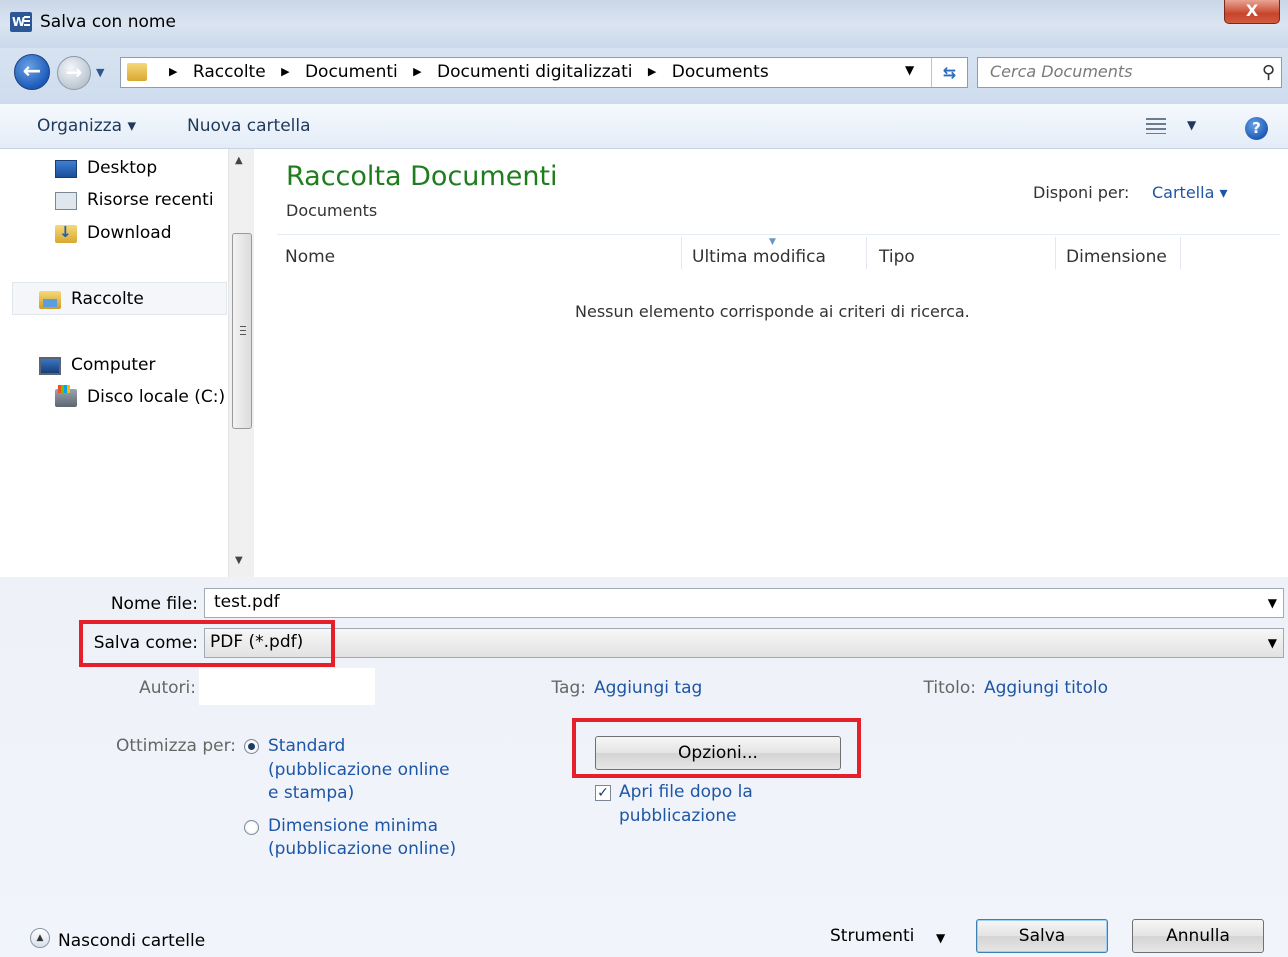  I want to click on sidebar-item-download: Download, so click(145, 234).